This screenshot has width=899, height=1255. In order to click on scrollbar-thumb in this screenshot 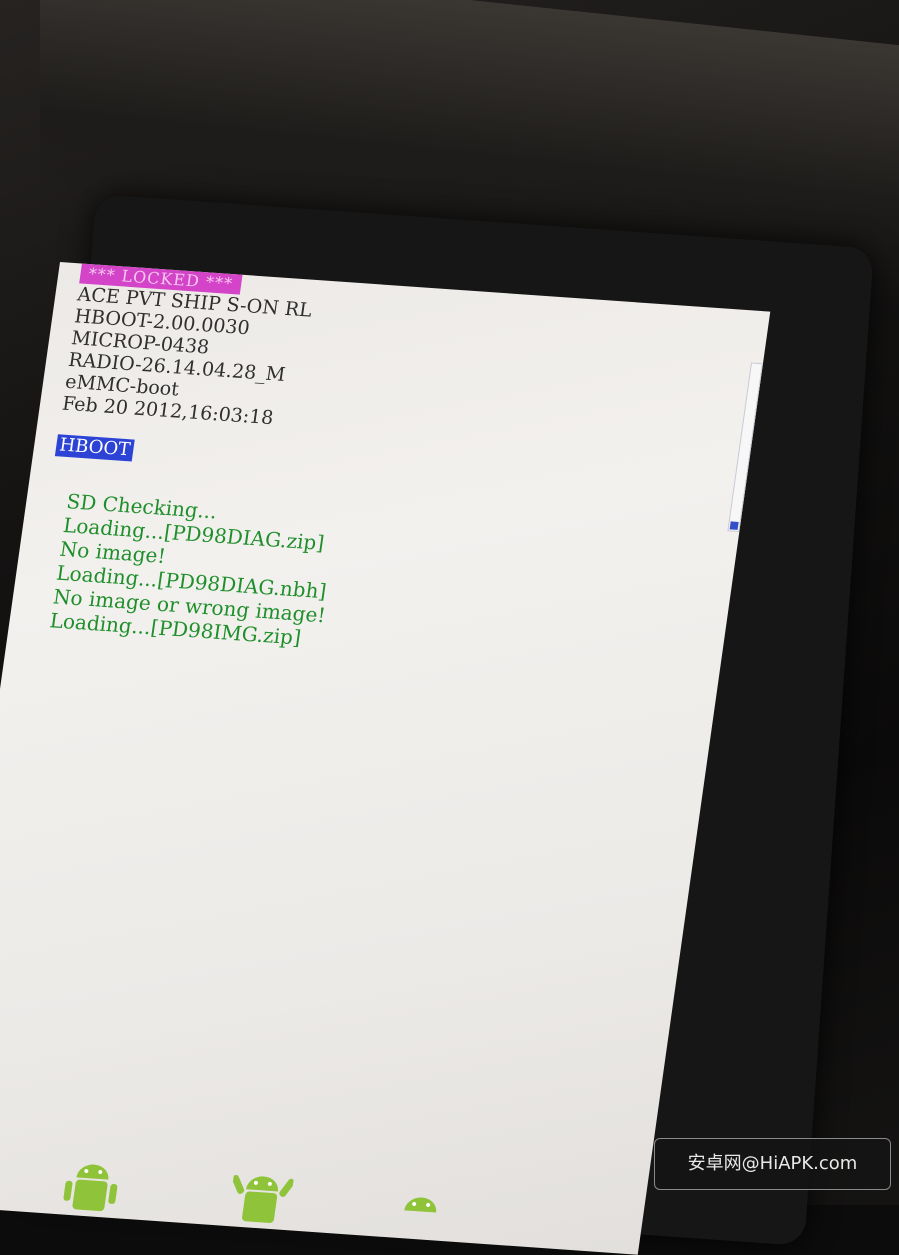, I will do `click(734, 525)`.